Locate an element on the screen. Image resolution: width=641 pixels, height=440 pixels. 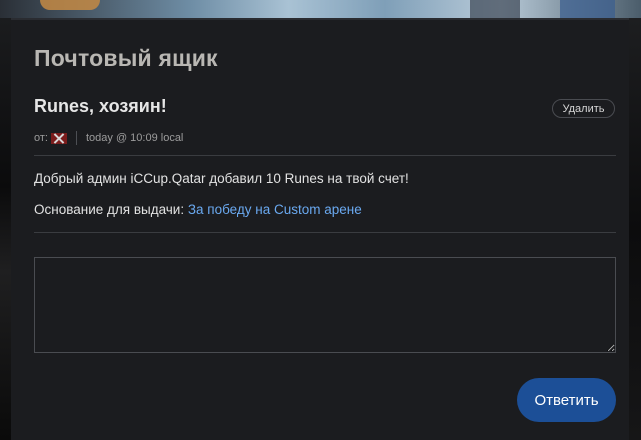
background-art-right is located at coordinates (635, 229).